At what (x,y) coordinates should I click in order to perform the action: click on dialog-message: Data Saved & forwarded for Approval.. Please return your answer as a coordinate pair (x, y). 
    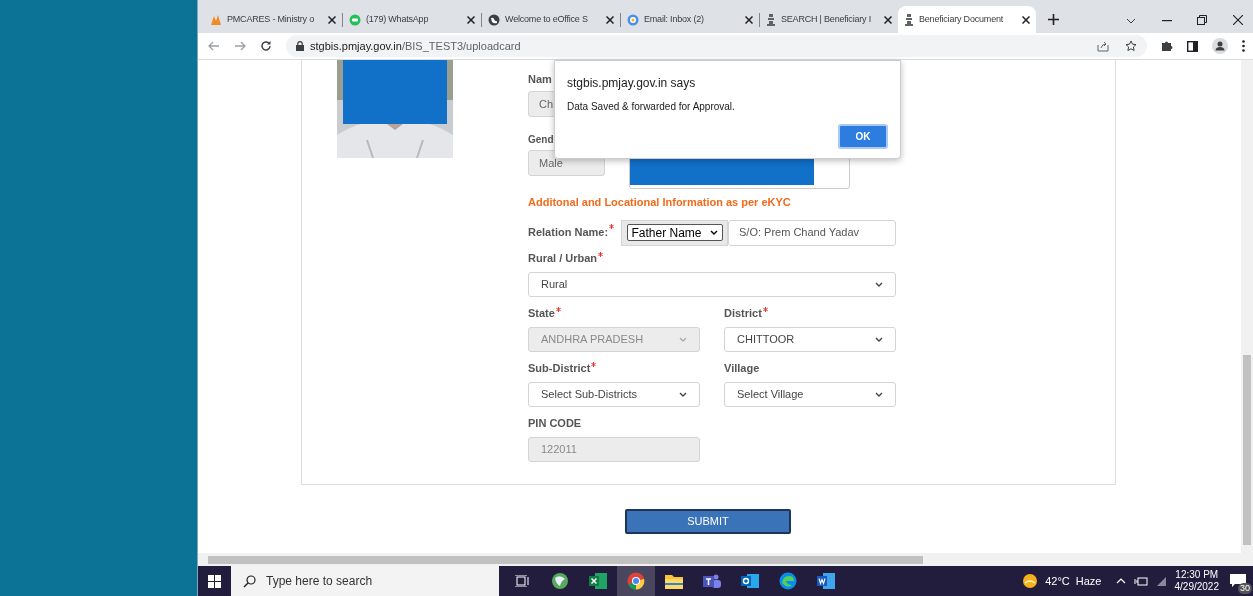
    Looking at the image, I should click on (651, 107).